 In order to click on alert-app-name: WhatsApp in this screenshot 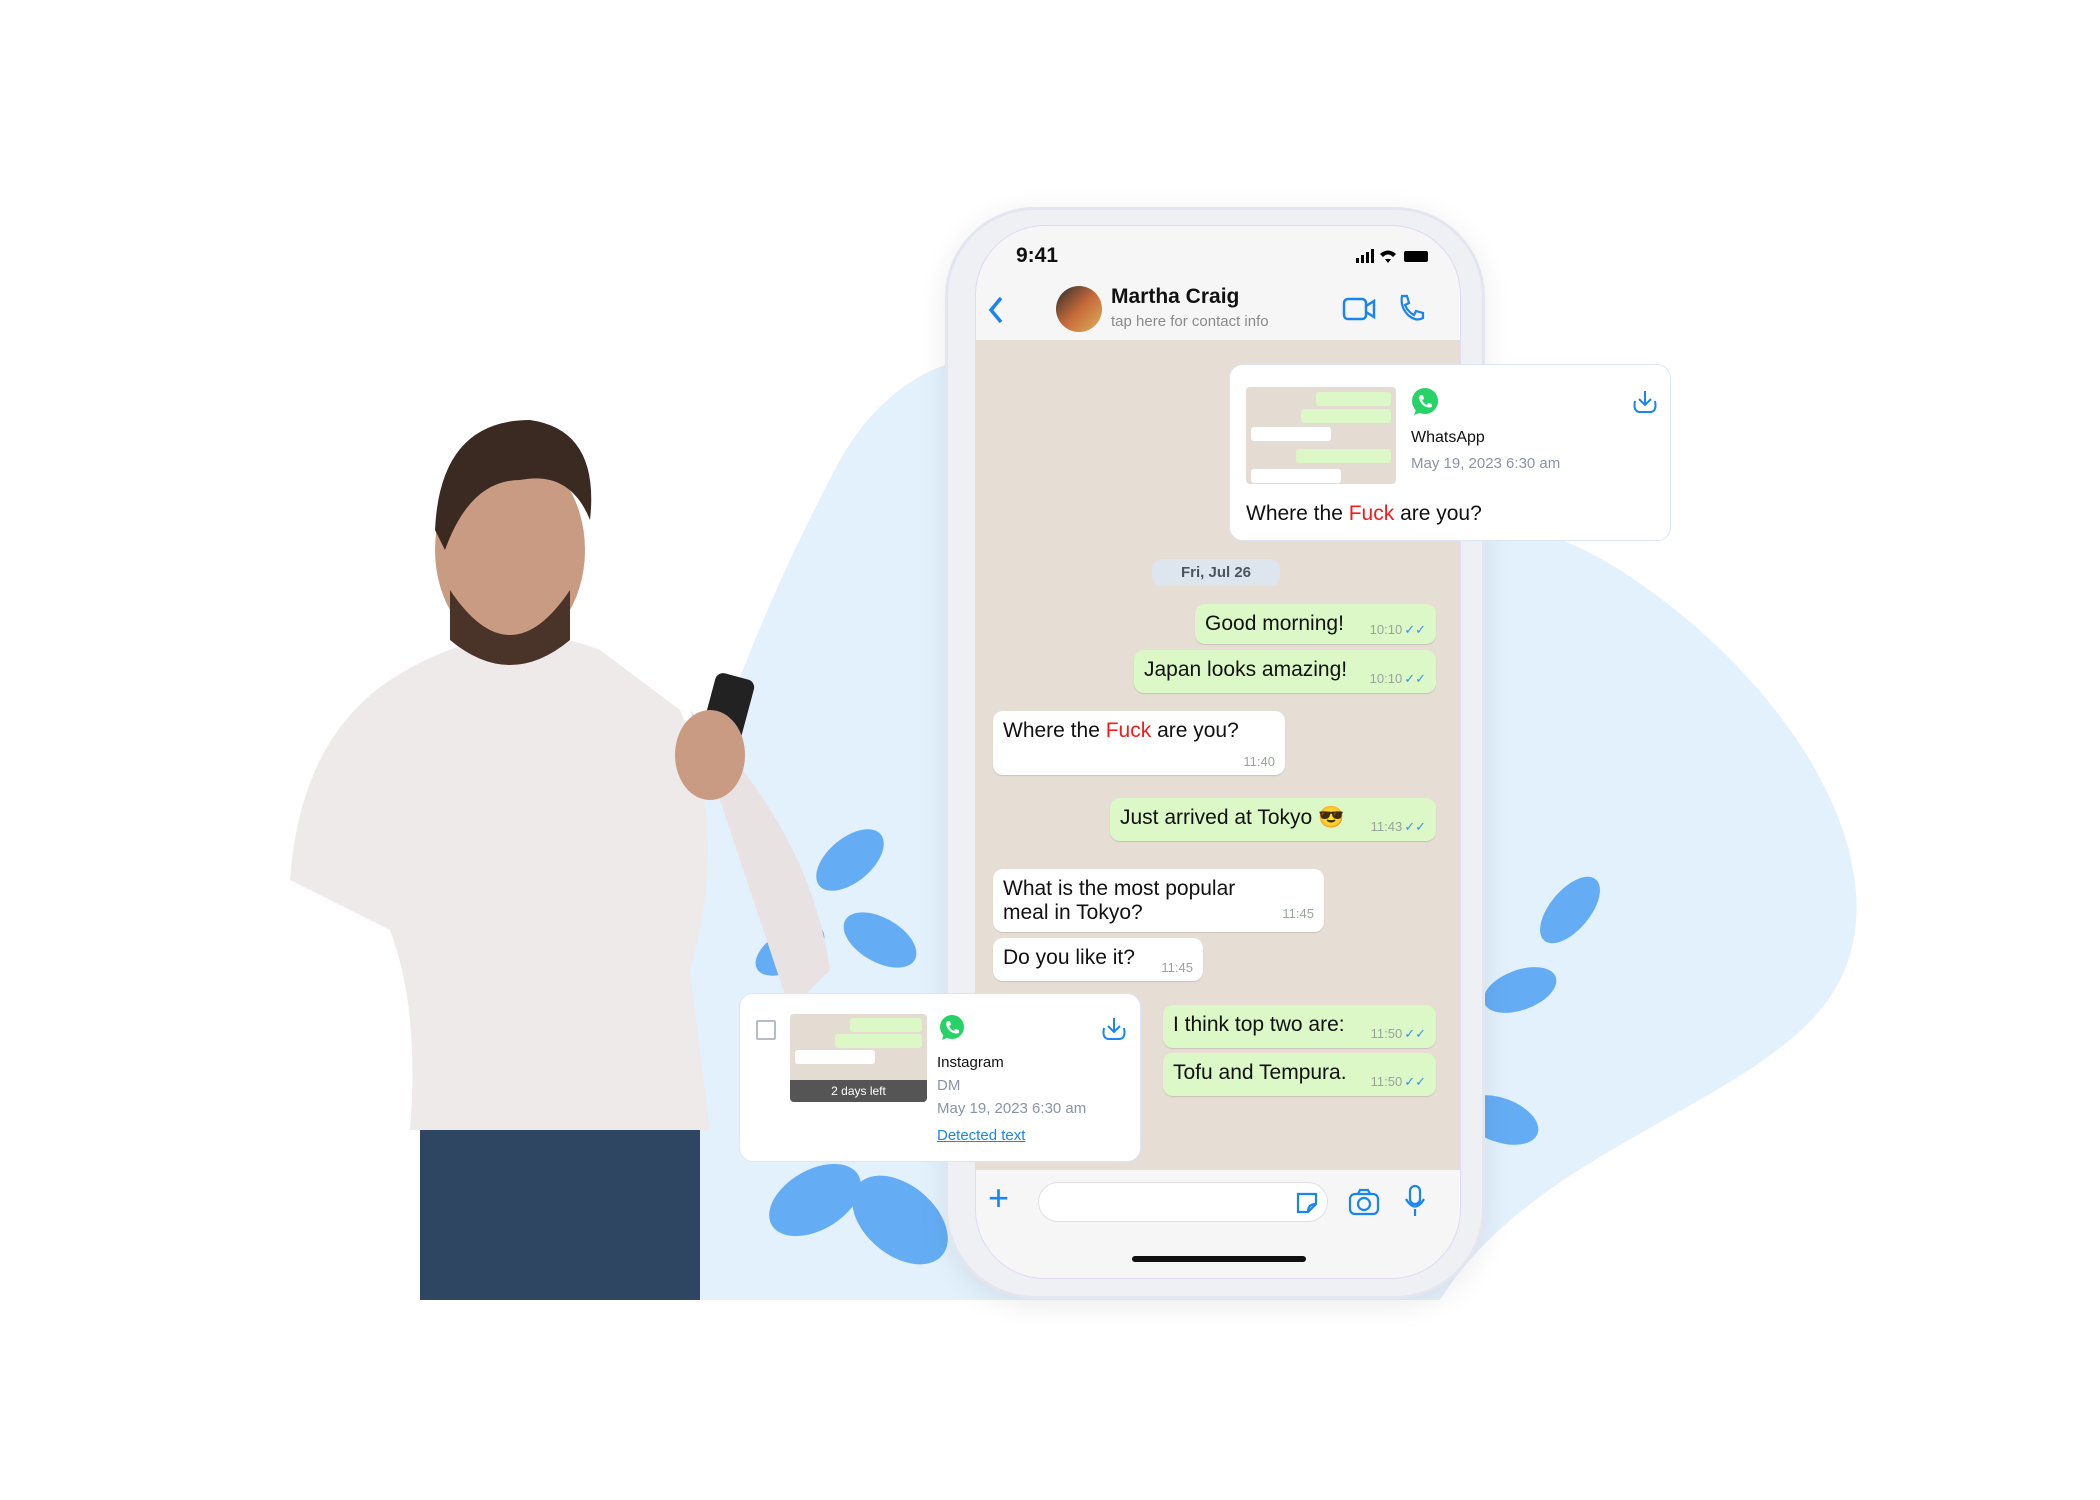, I will do `click(1448, 437)`.